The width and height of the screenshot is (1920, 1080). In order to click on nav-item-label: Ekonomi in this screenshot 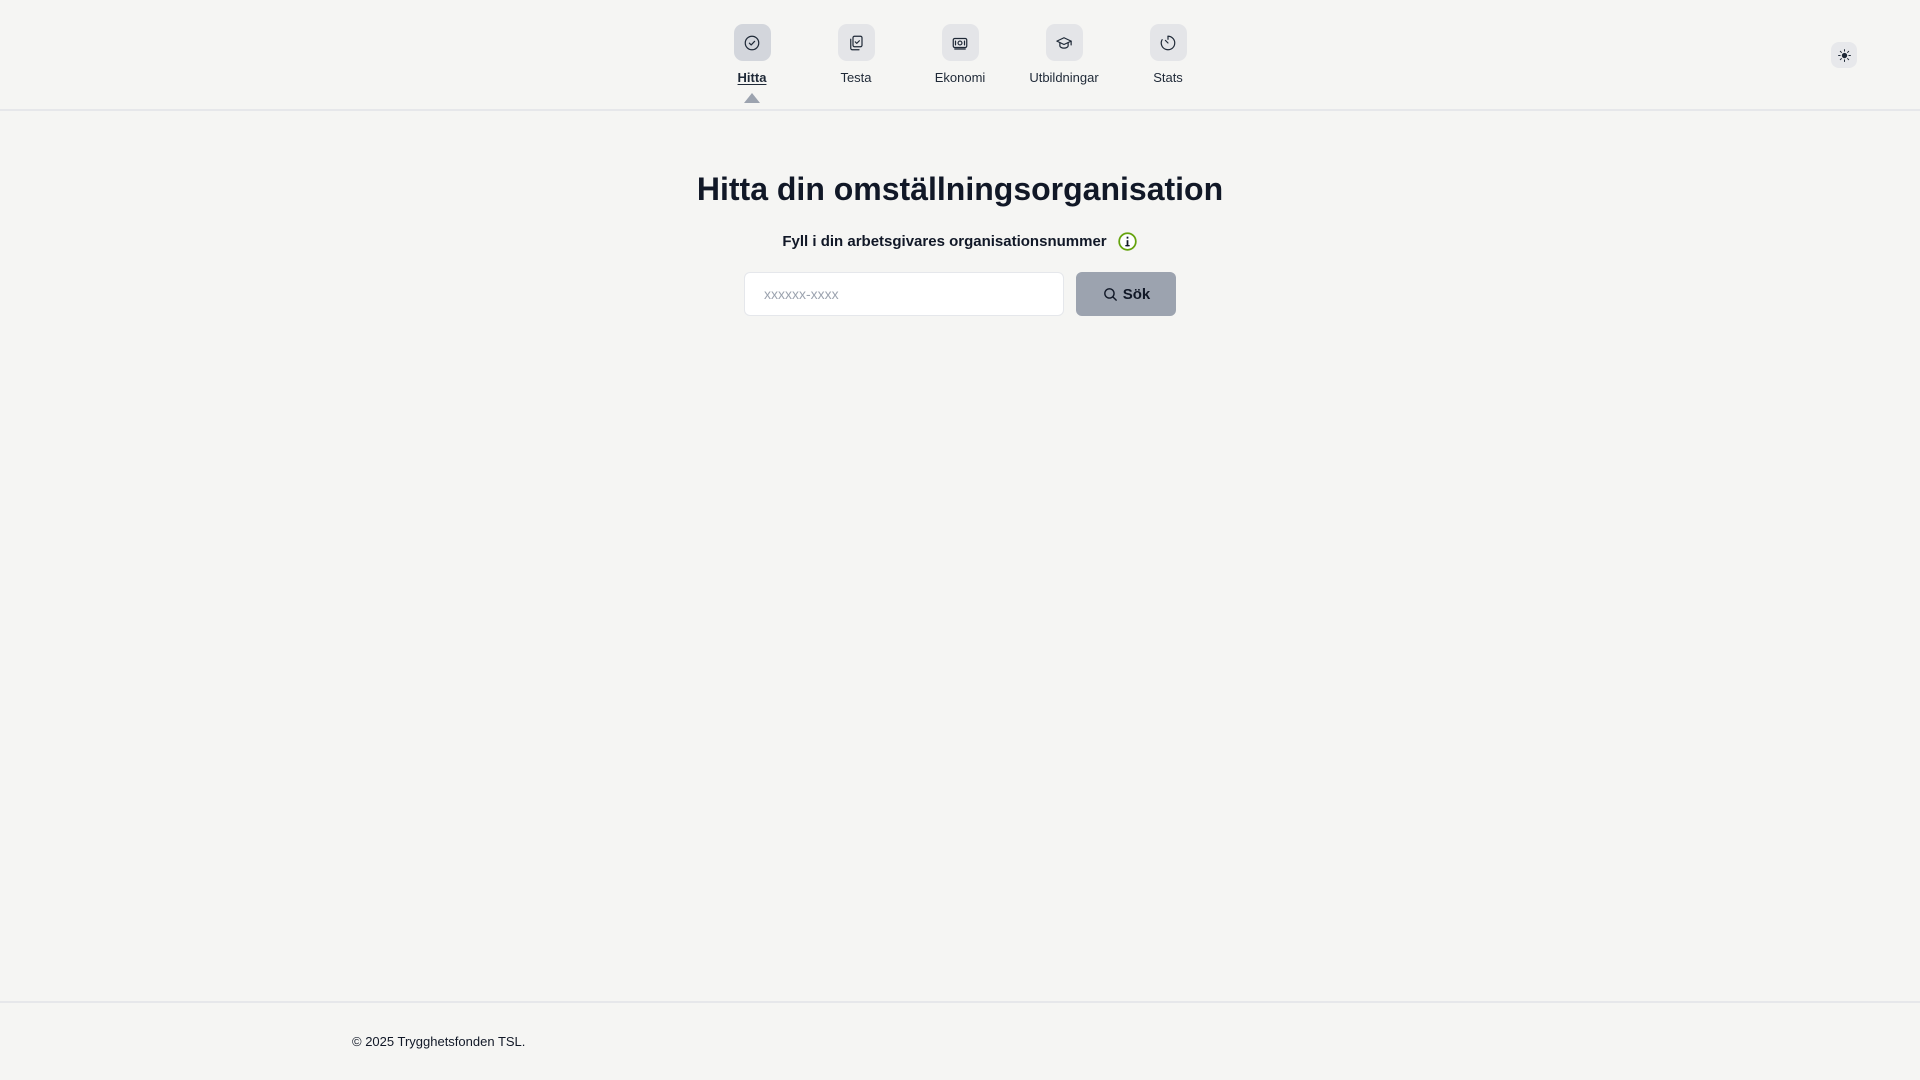, I will do `click(960, 77)`.